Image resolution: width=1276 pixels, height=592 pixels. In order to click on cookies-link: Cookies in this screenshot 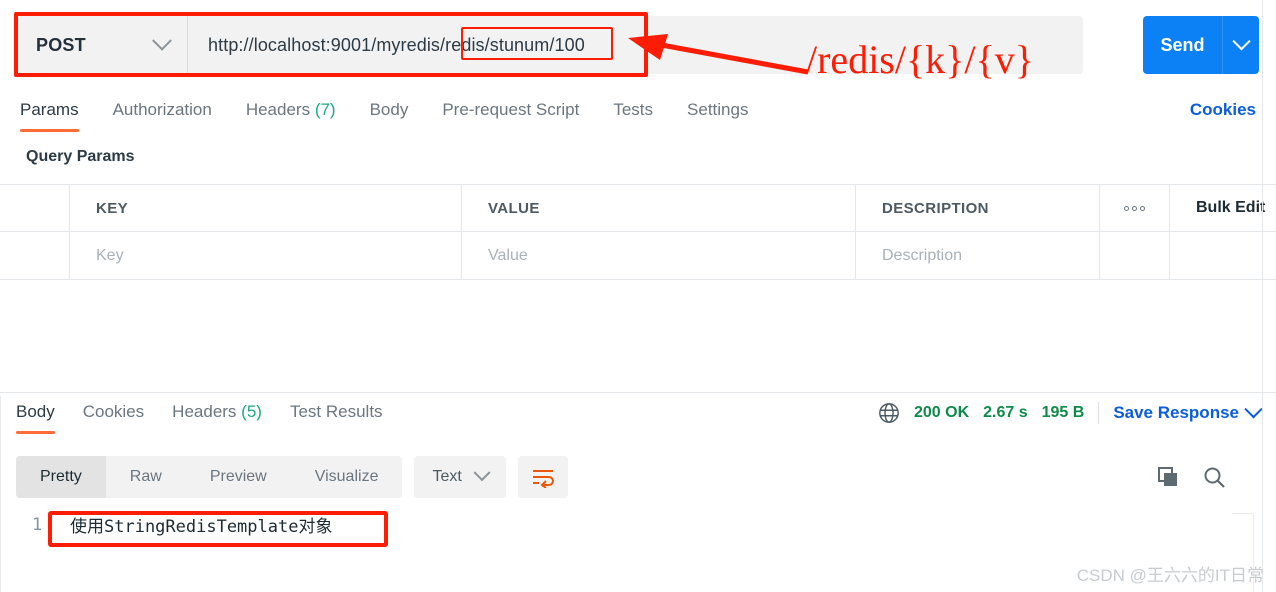, I will do `click(1223, 110)`.